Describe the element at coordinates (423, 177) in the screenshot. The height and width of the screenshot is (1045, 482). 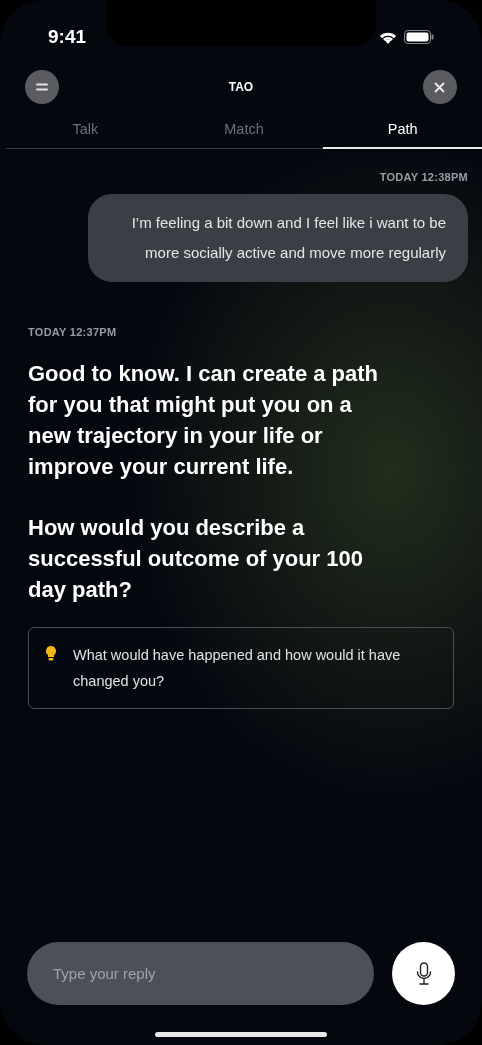
I see `message-timestamp: TODAY 12:38PM` at that location.